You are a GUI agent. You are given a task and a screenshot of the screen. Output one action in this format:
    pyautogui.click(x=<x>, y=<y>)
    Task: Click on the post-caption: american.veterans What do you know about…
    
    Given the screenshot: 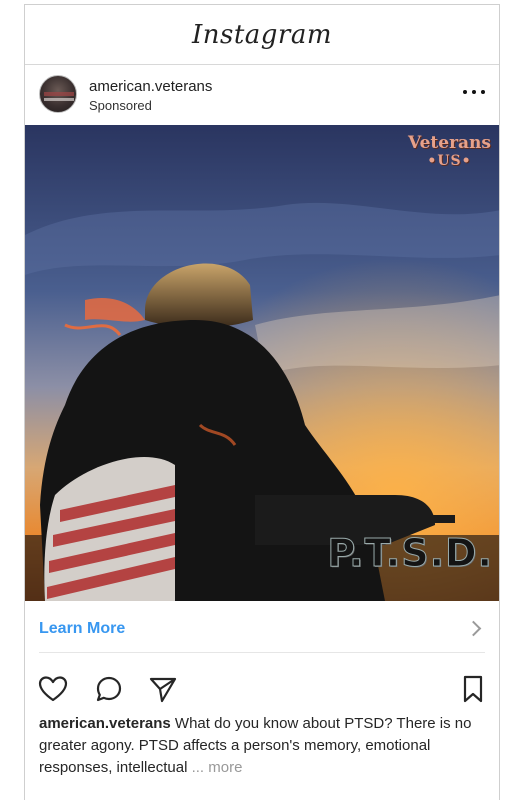 What is the action you would take?
    pyautogui.click(x=259, y=746)
    